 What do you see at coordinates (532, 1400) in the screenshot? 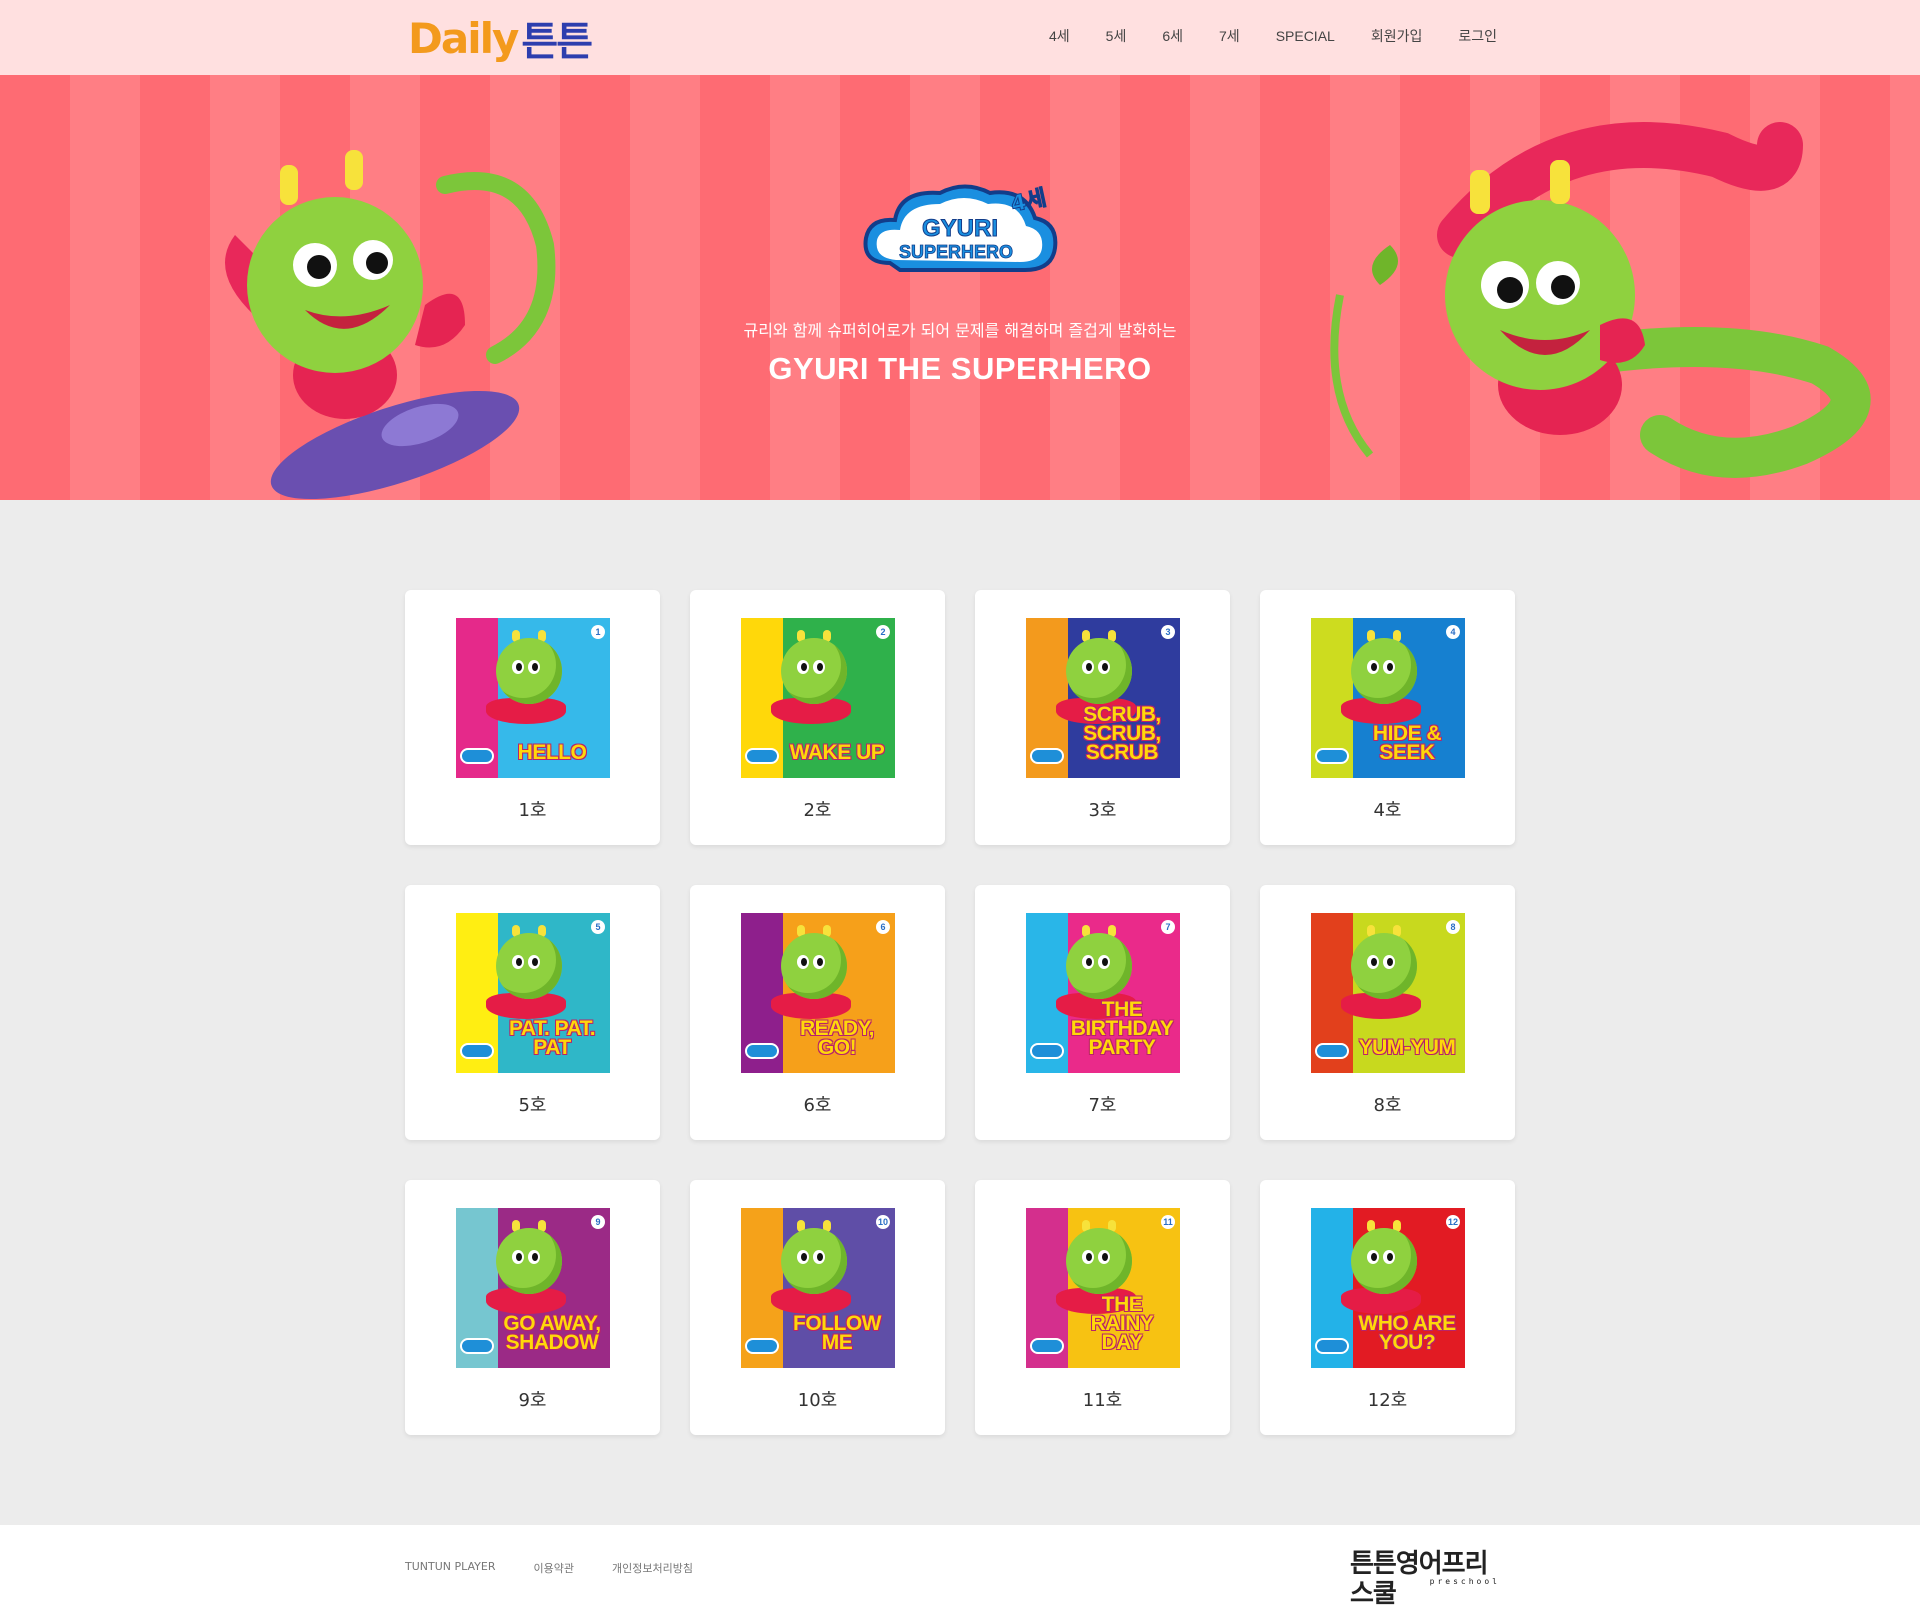
I see `issue-label: 9호` at bounding box center [532, 1400].